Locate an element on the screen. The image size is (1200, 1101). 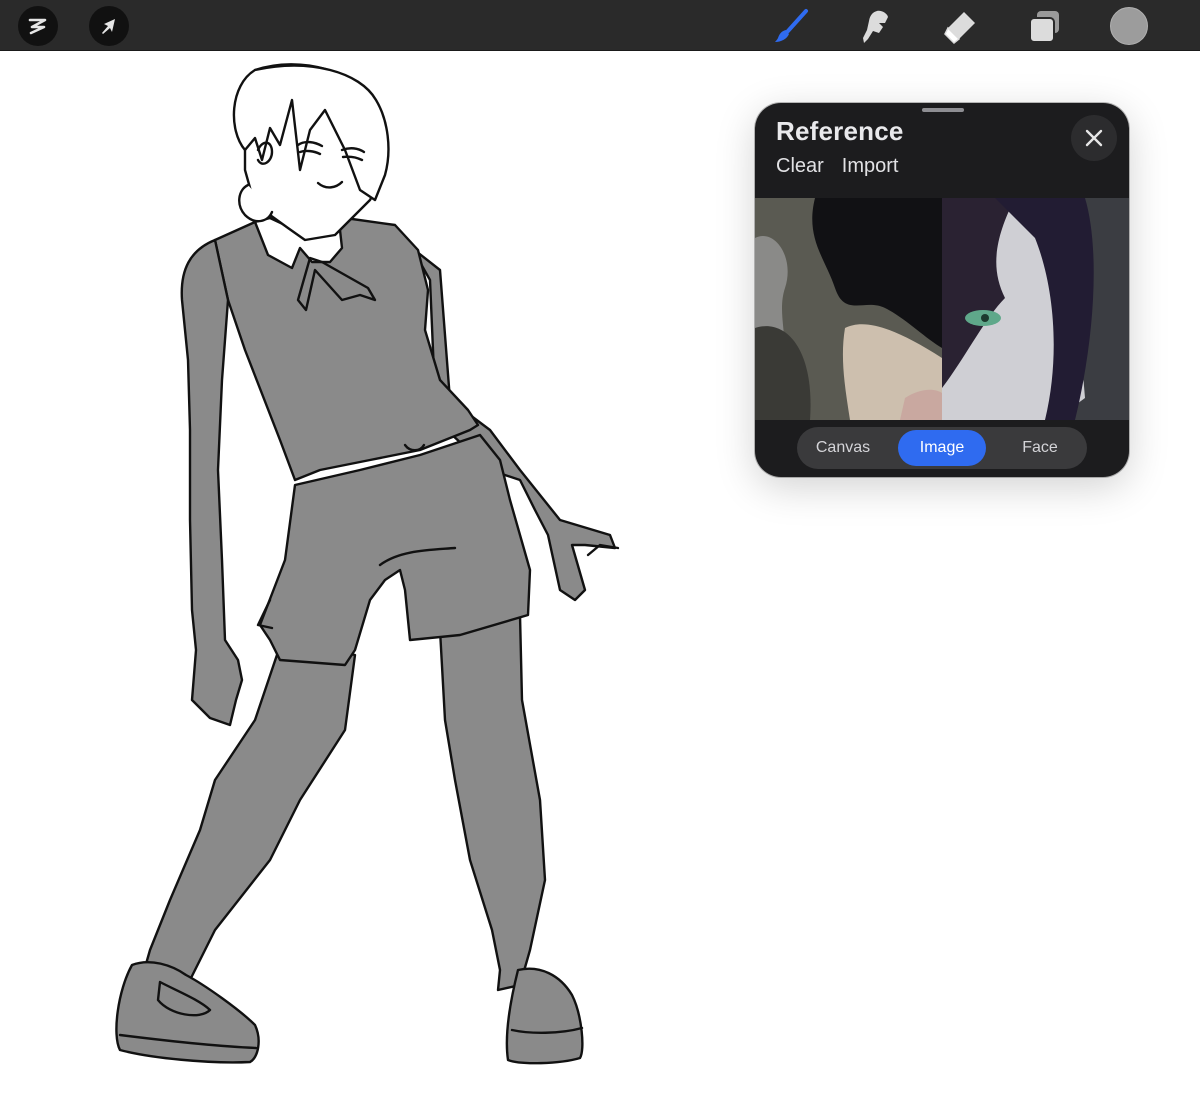
arrow-cursor-icon is located at coordinates (108, 26).